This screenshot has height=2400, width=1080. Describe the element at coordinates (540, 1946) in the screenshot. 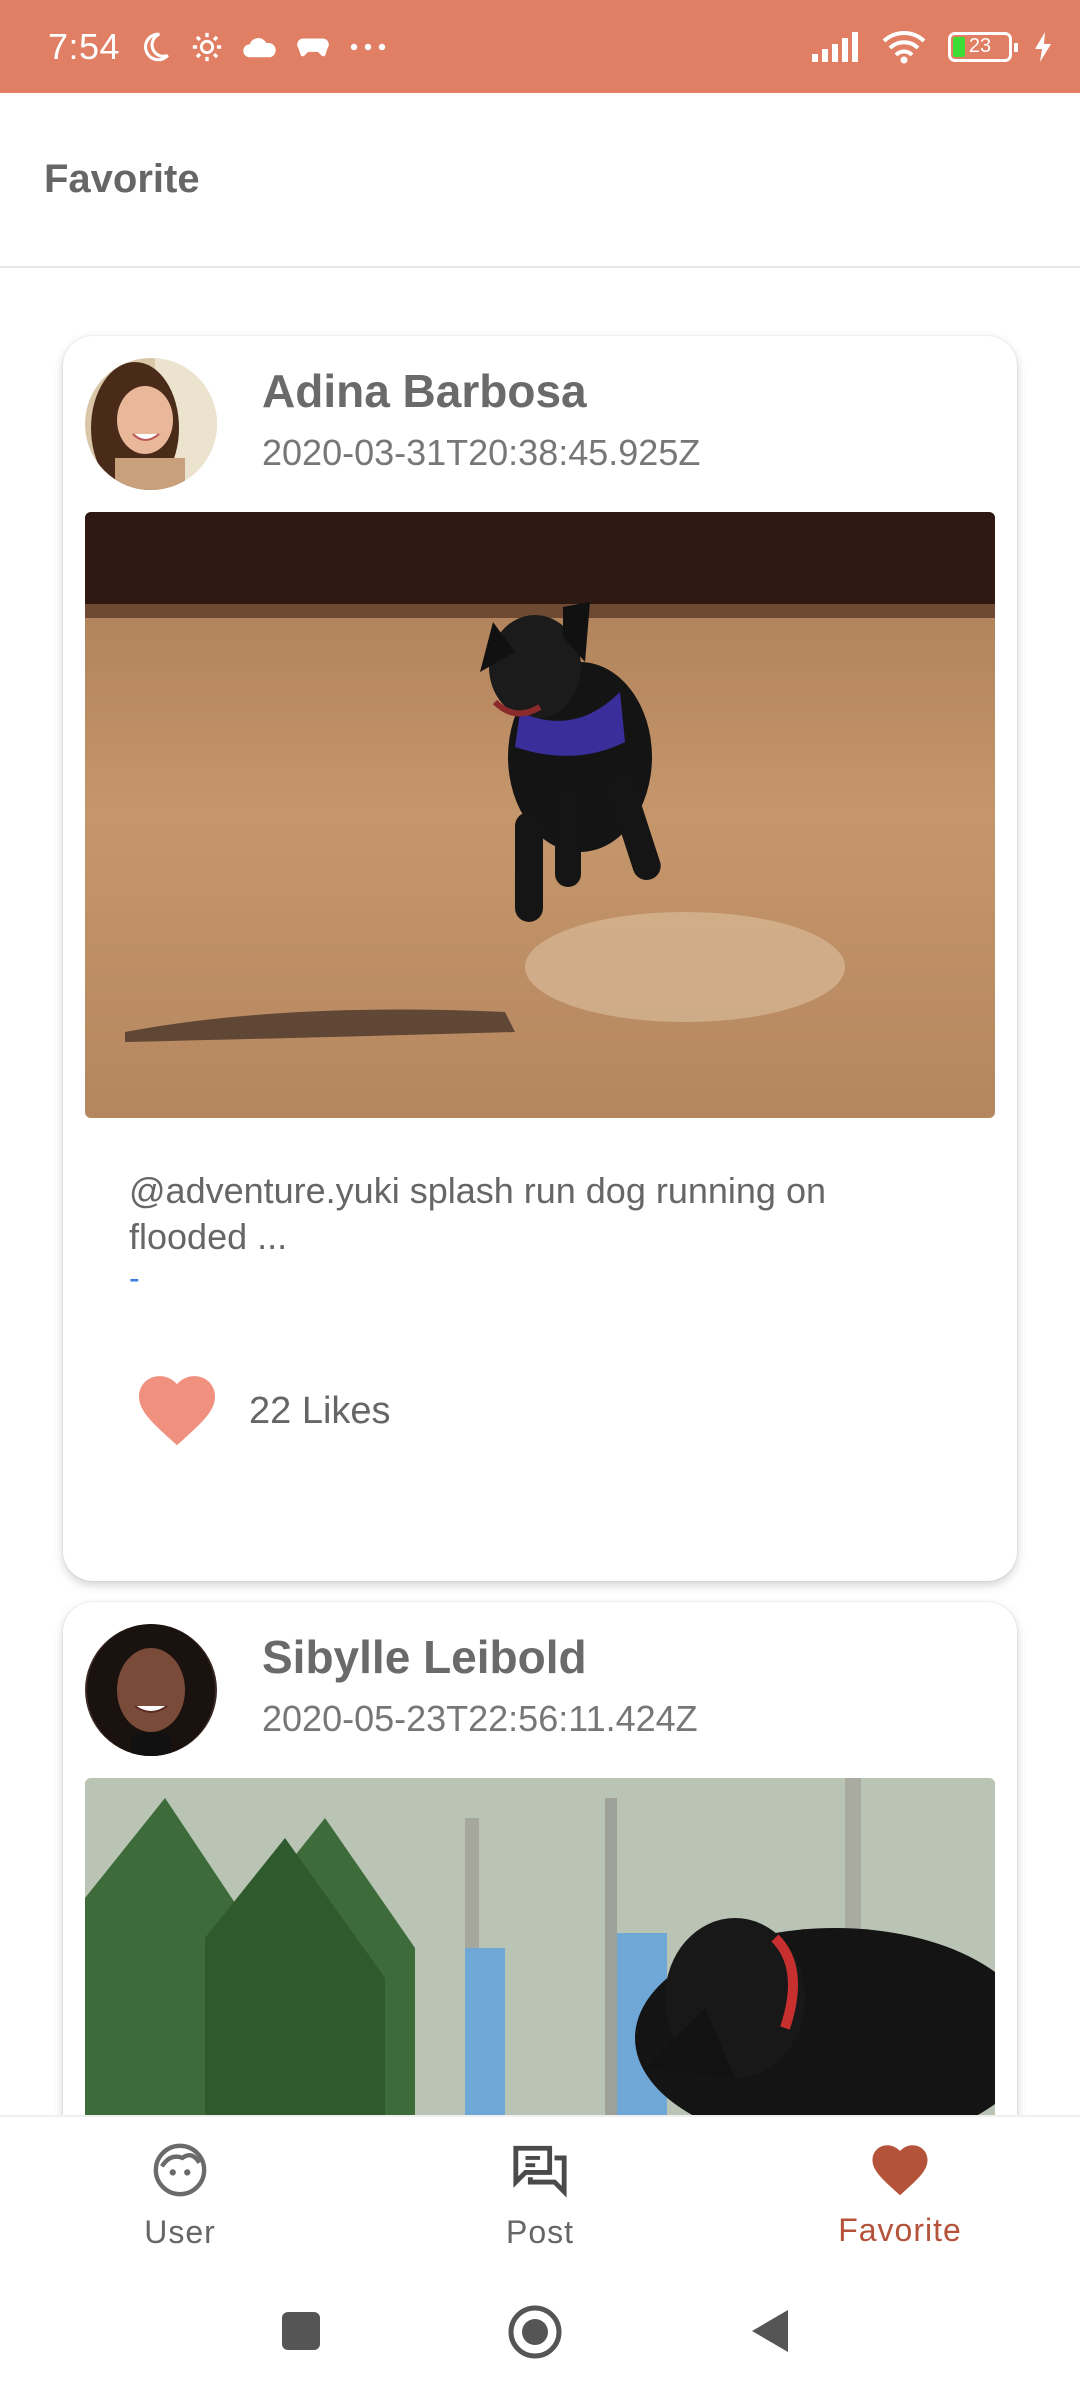

I see `post-image` at that location.